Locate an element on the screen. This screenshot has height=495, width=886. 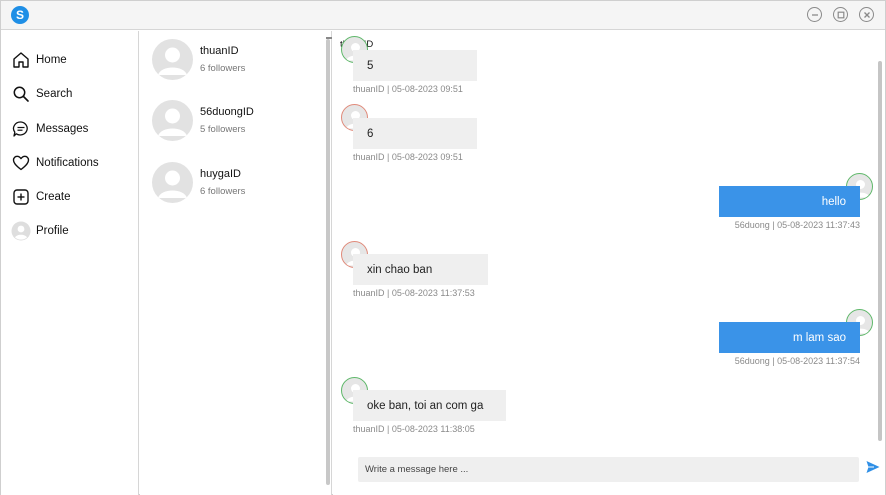
sidebar-item-messages: Messages is located at coordinates (71, 129).